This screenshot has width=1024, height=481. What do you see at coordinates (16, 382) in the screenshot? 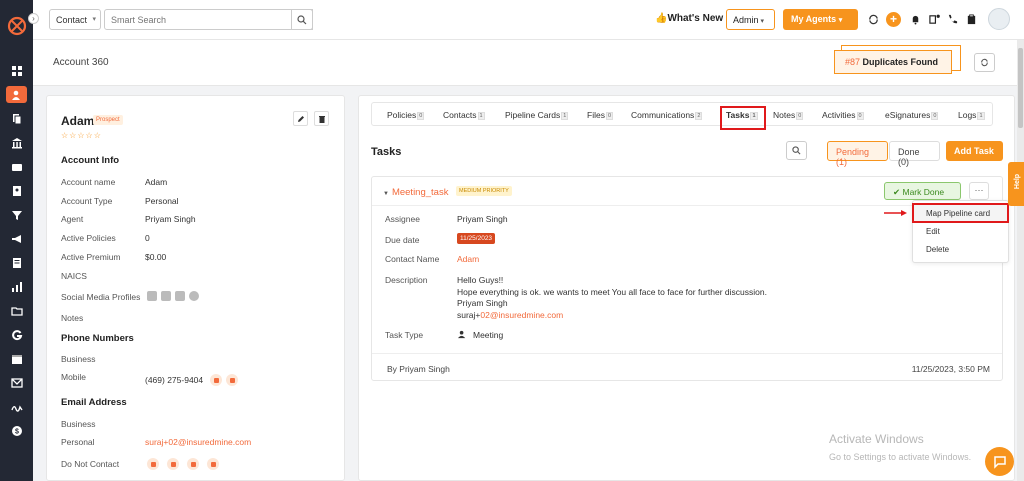
I see `mail-icon` at bounding box center [16, 382].